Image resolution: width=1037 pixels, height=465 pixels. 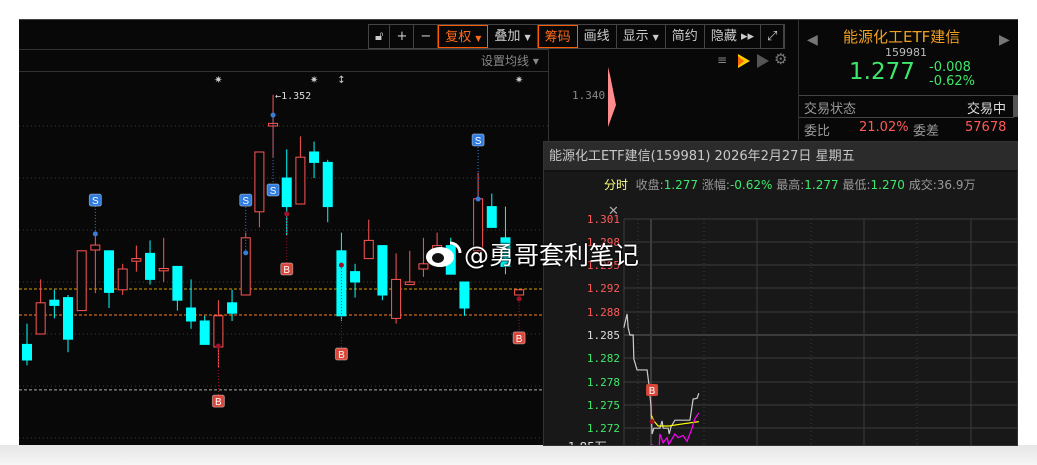 I want to click on toolbar-label: 隐藏 ▸▸, so click(x=732, y=36).